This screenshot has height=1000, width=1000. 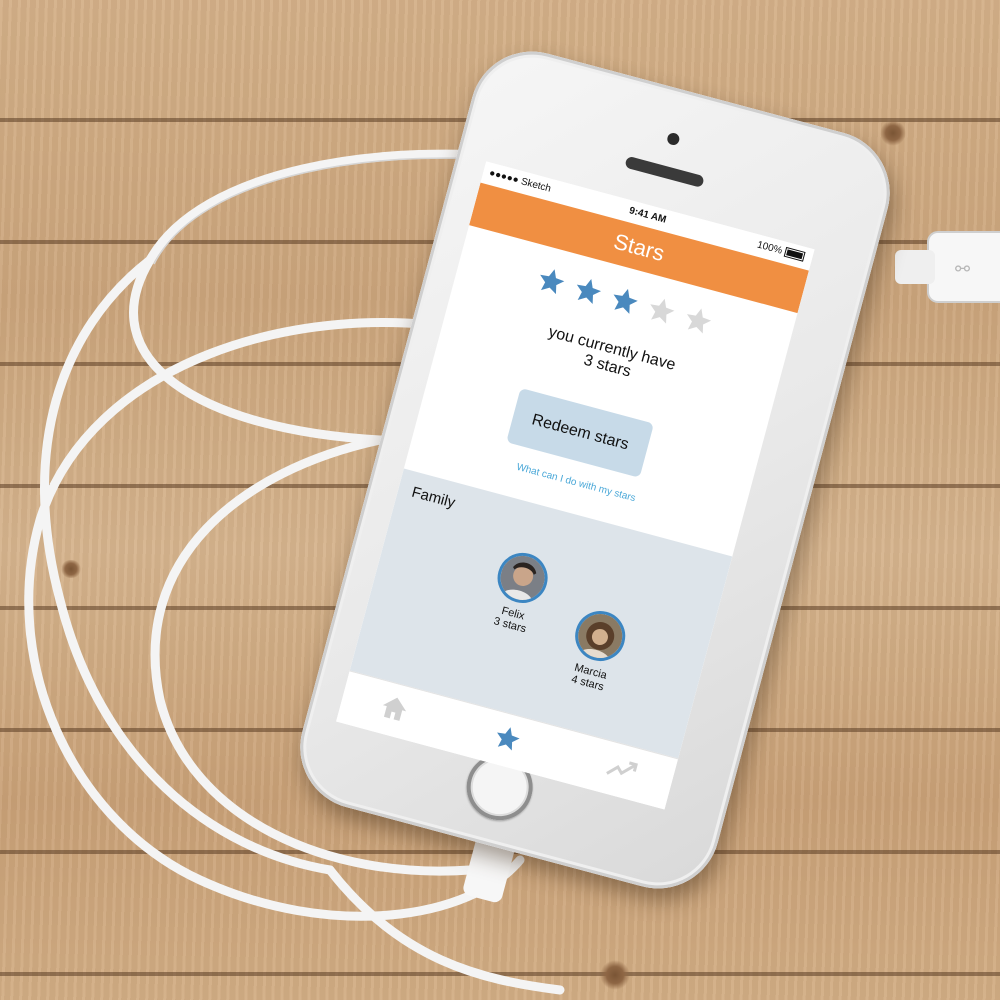 What do you see at coordinates (622, 768) in the screenshot?
I see `trend-icon` at bounding box center [622, 768].